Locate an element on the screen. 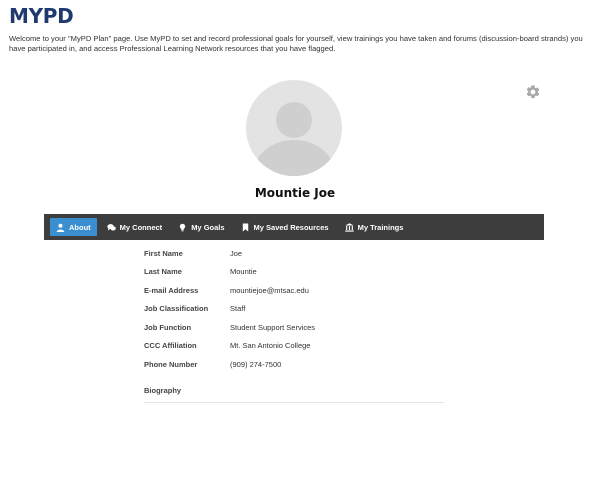  tab-label: About is located at coordinates (80, 227).